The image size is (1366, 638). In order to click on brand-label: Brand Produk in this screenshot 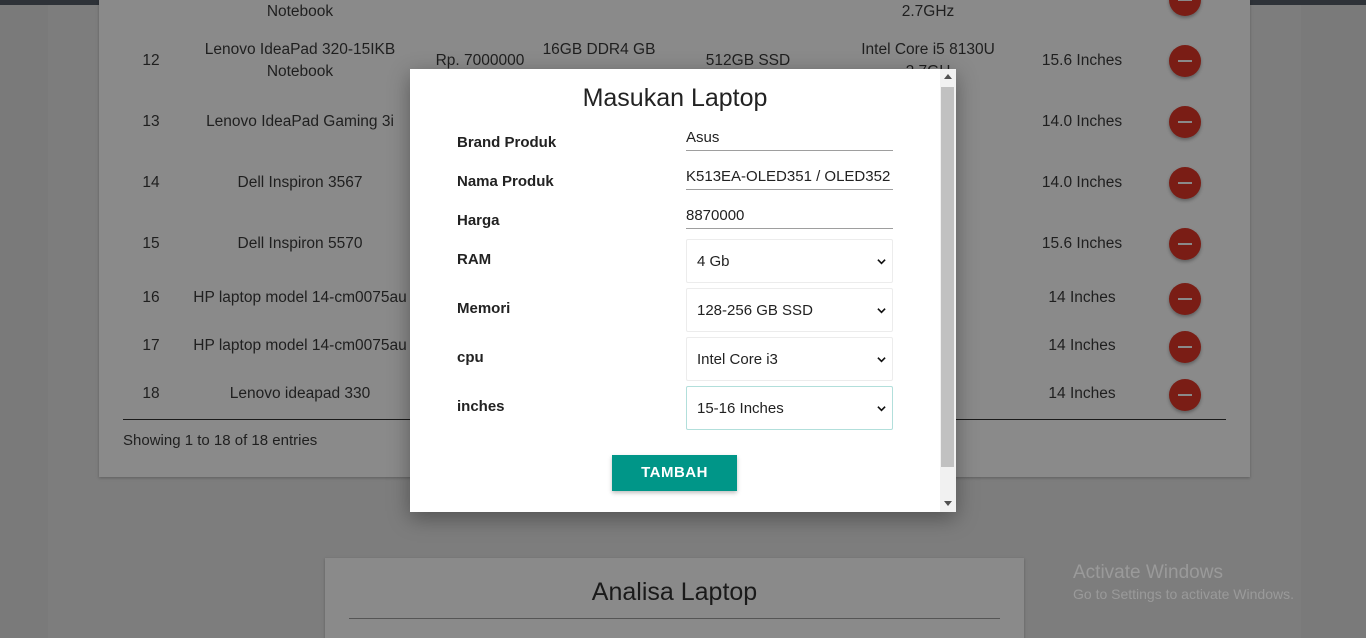, I will do `click(507, 142)`.